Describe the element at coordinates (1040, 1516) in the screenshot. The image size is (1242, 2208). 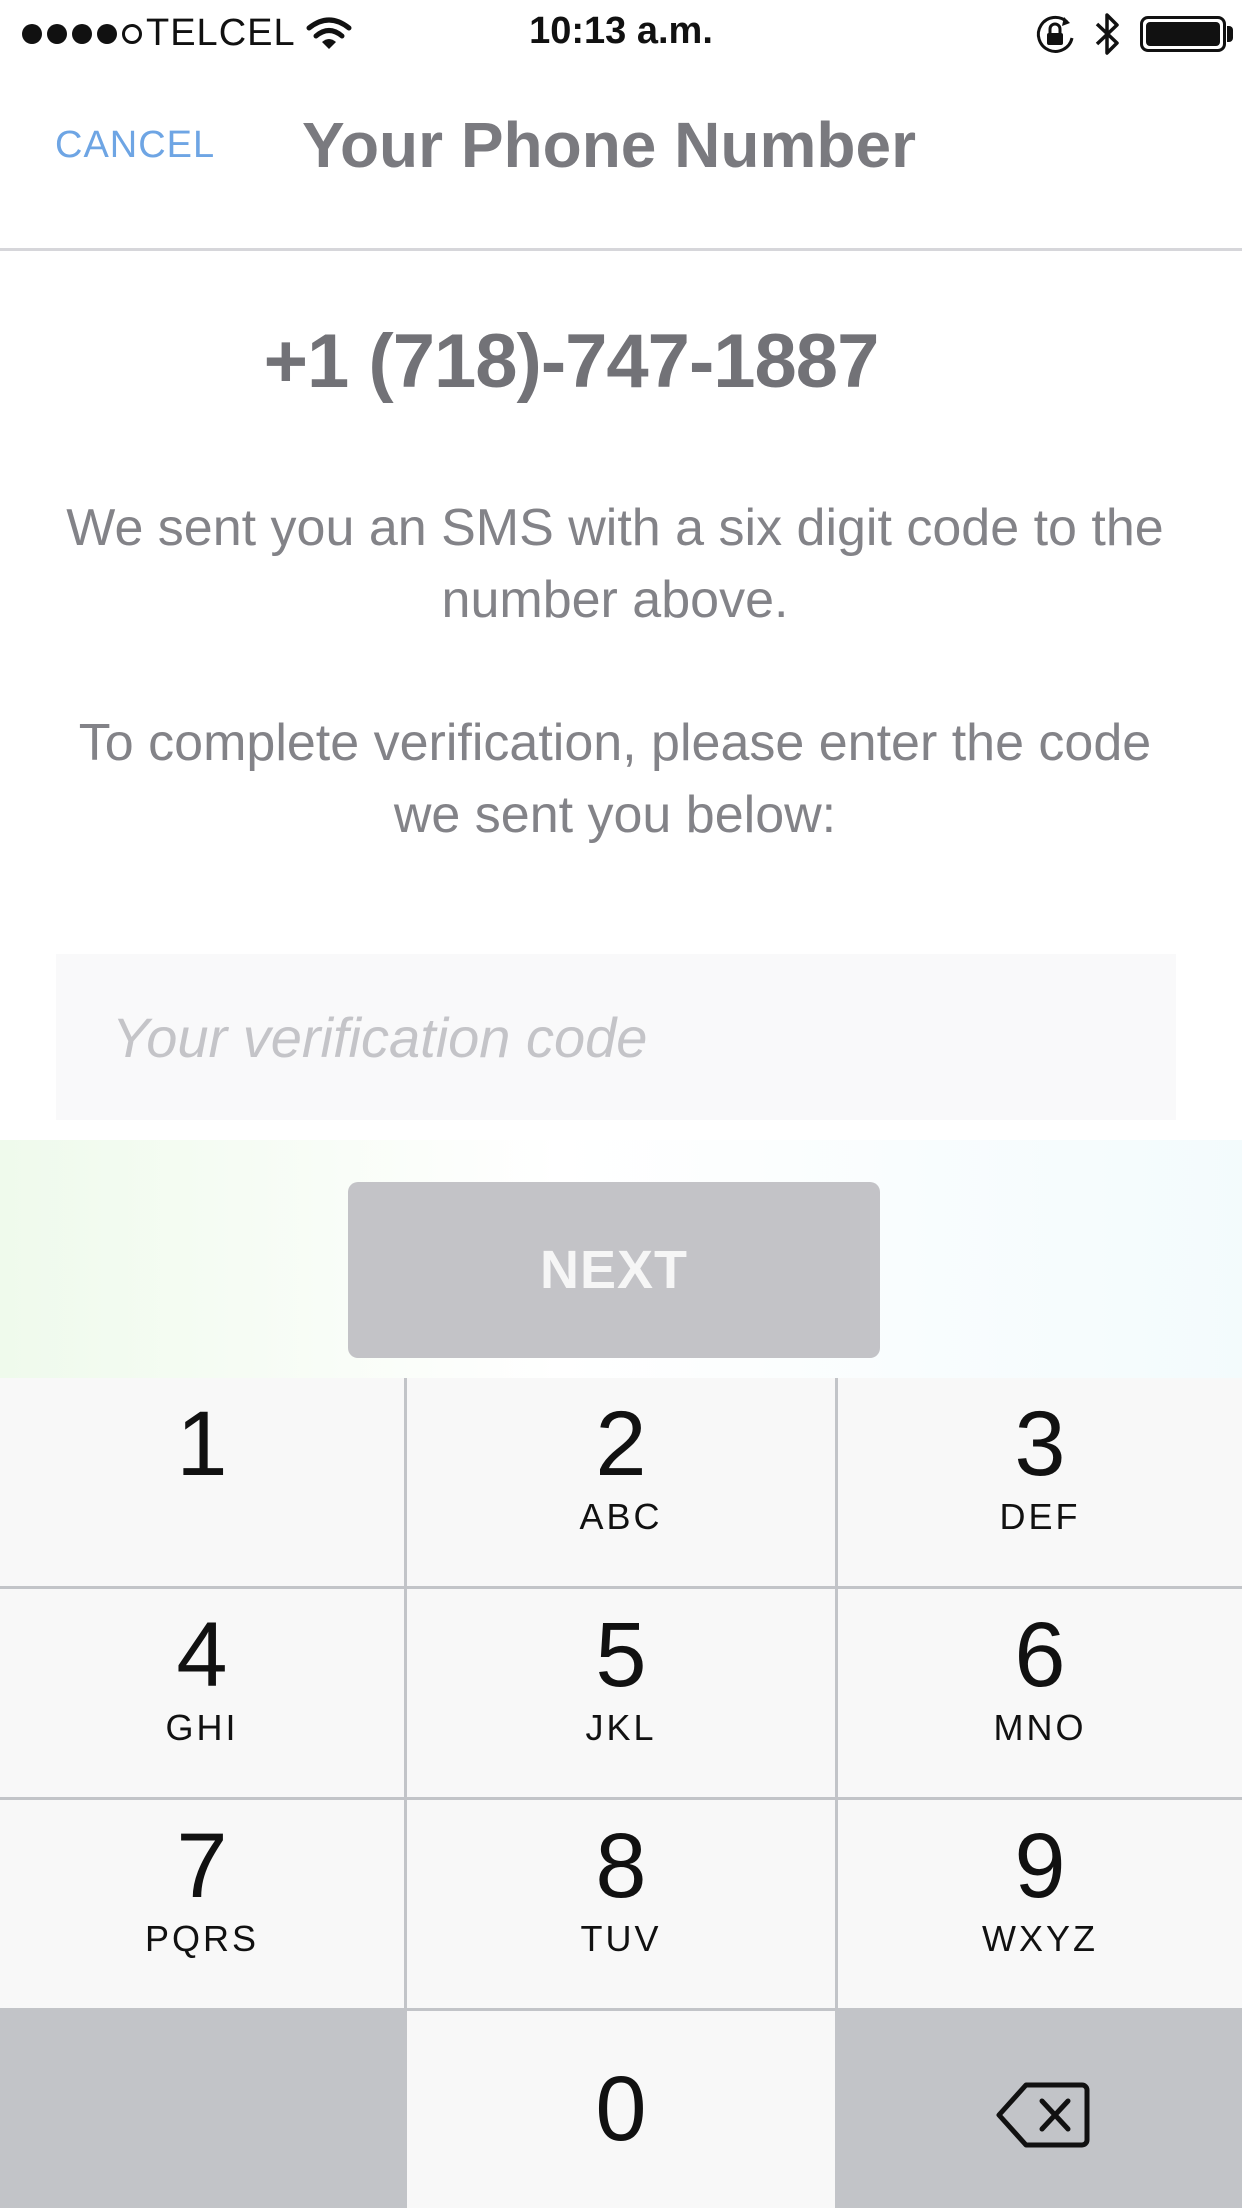
I see `key-letters: DEF` at that location.